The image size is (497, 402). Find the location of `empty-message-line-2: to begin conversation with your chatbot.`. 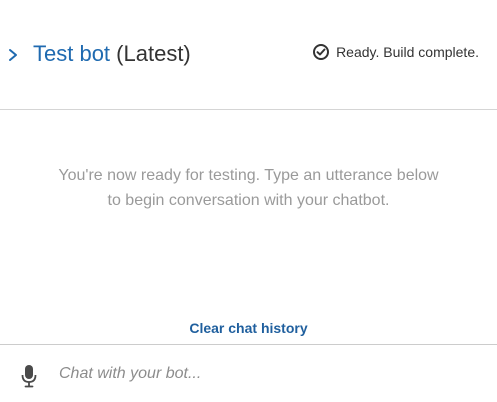

empty-message-line-2: to begin conversation with your chatbot. is located at coordinates (248, 200).